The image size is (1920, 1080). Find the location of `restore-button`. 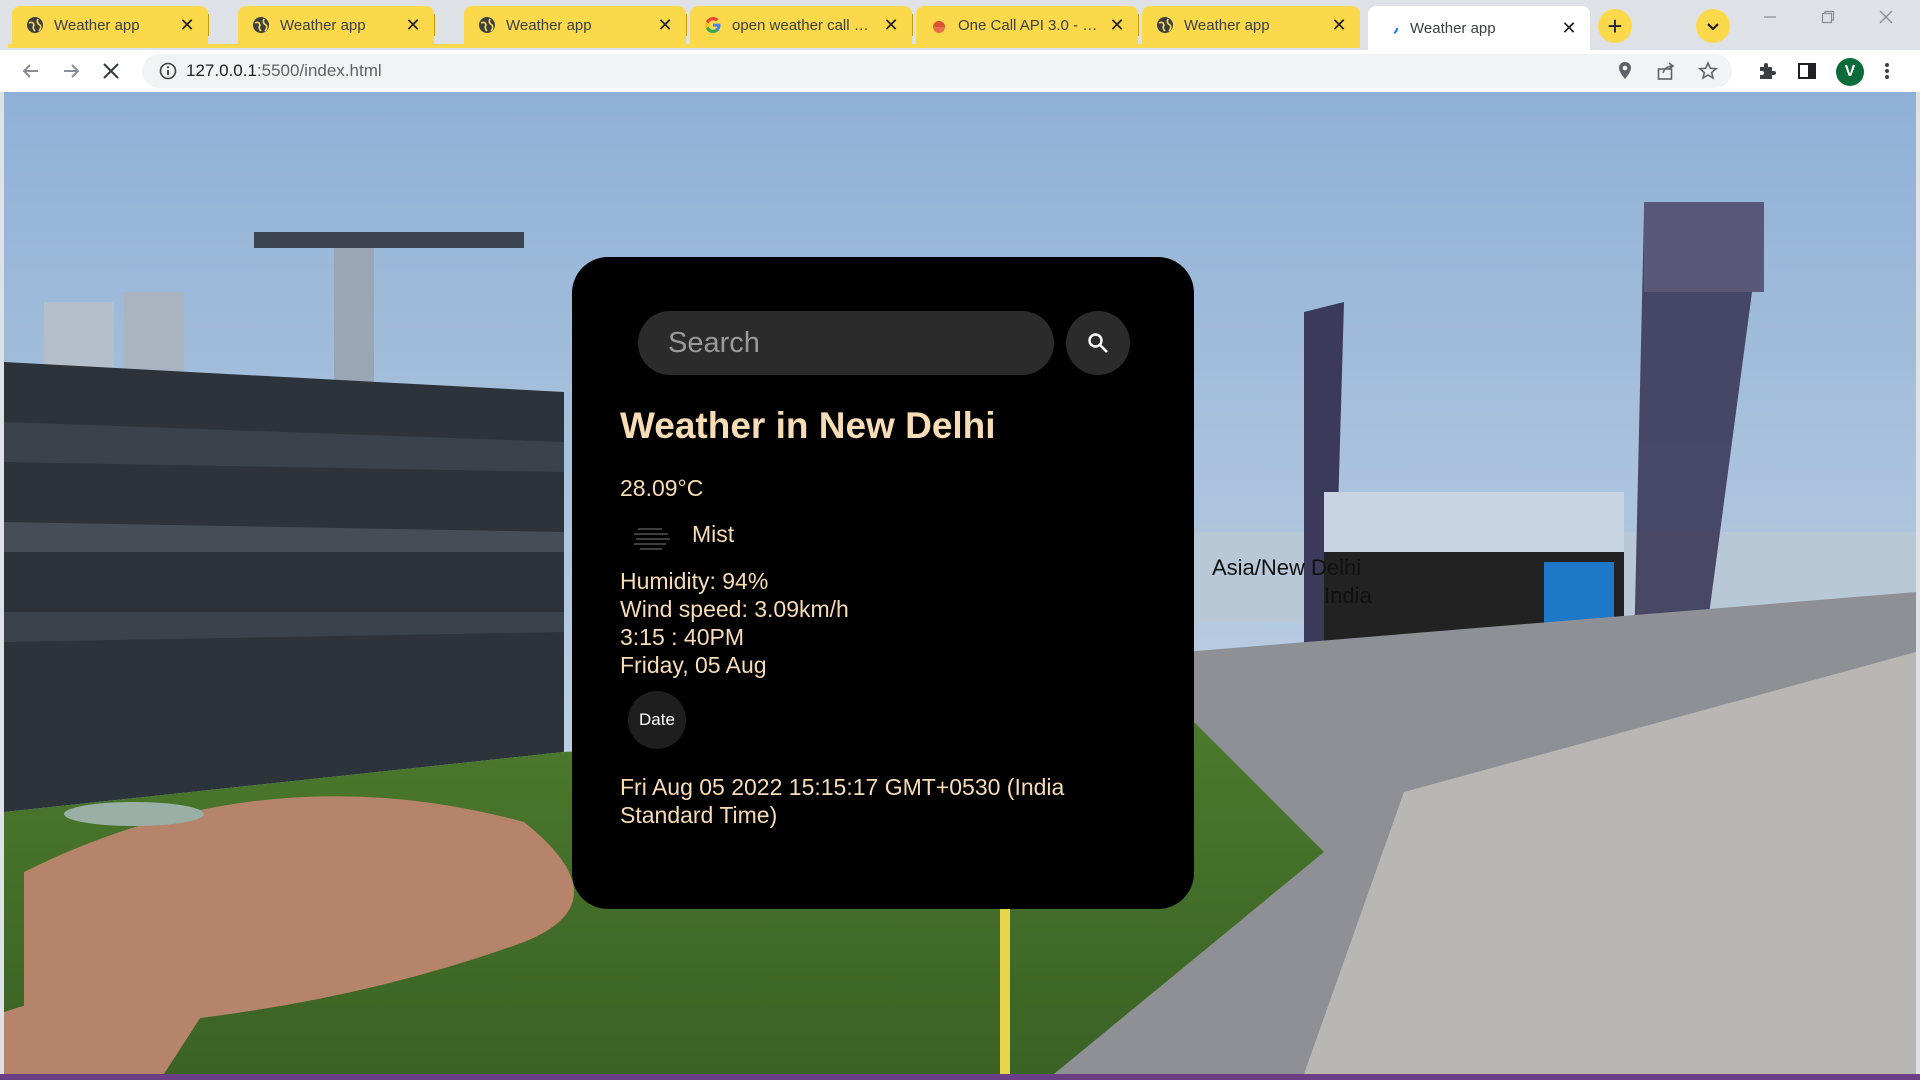

restore-button is located at coordinates (1828, 17).